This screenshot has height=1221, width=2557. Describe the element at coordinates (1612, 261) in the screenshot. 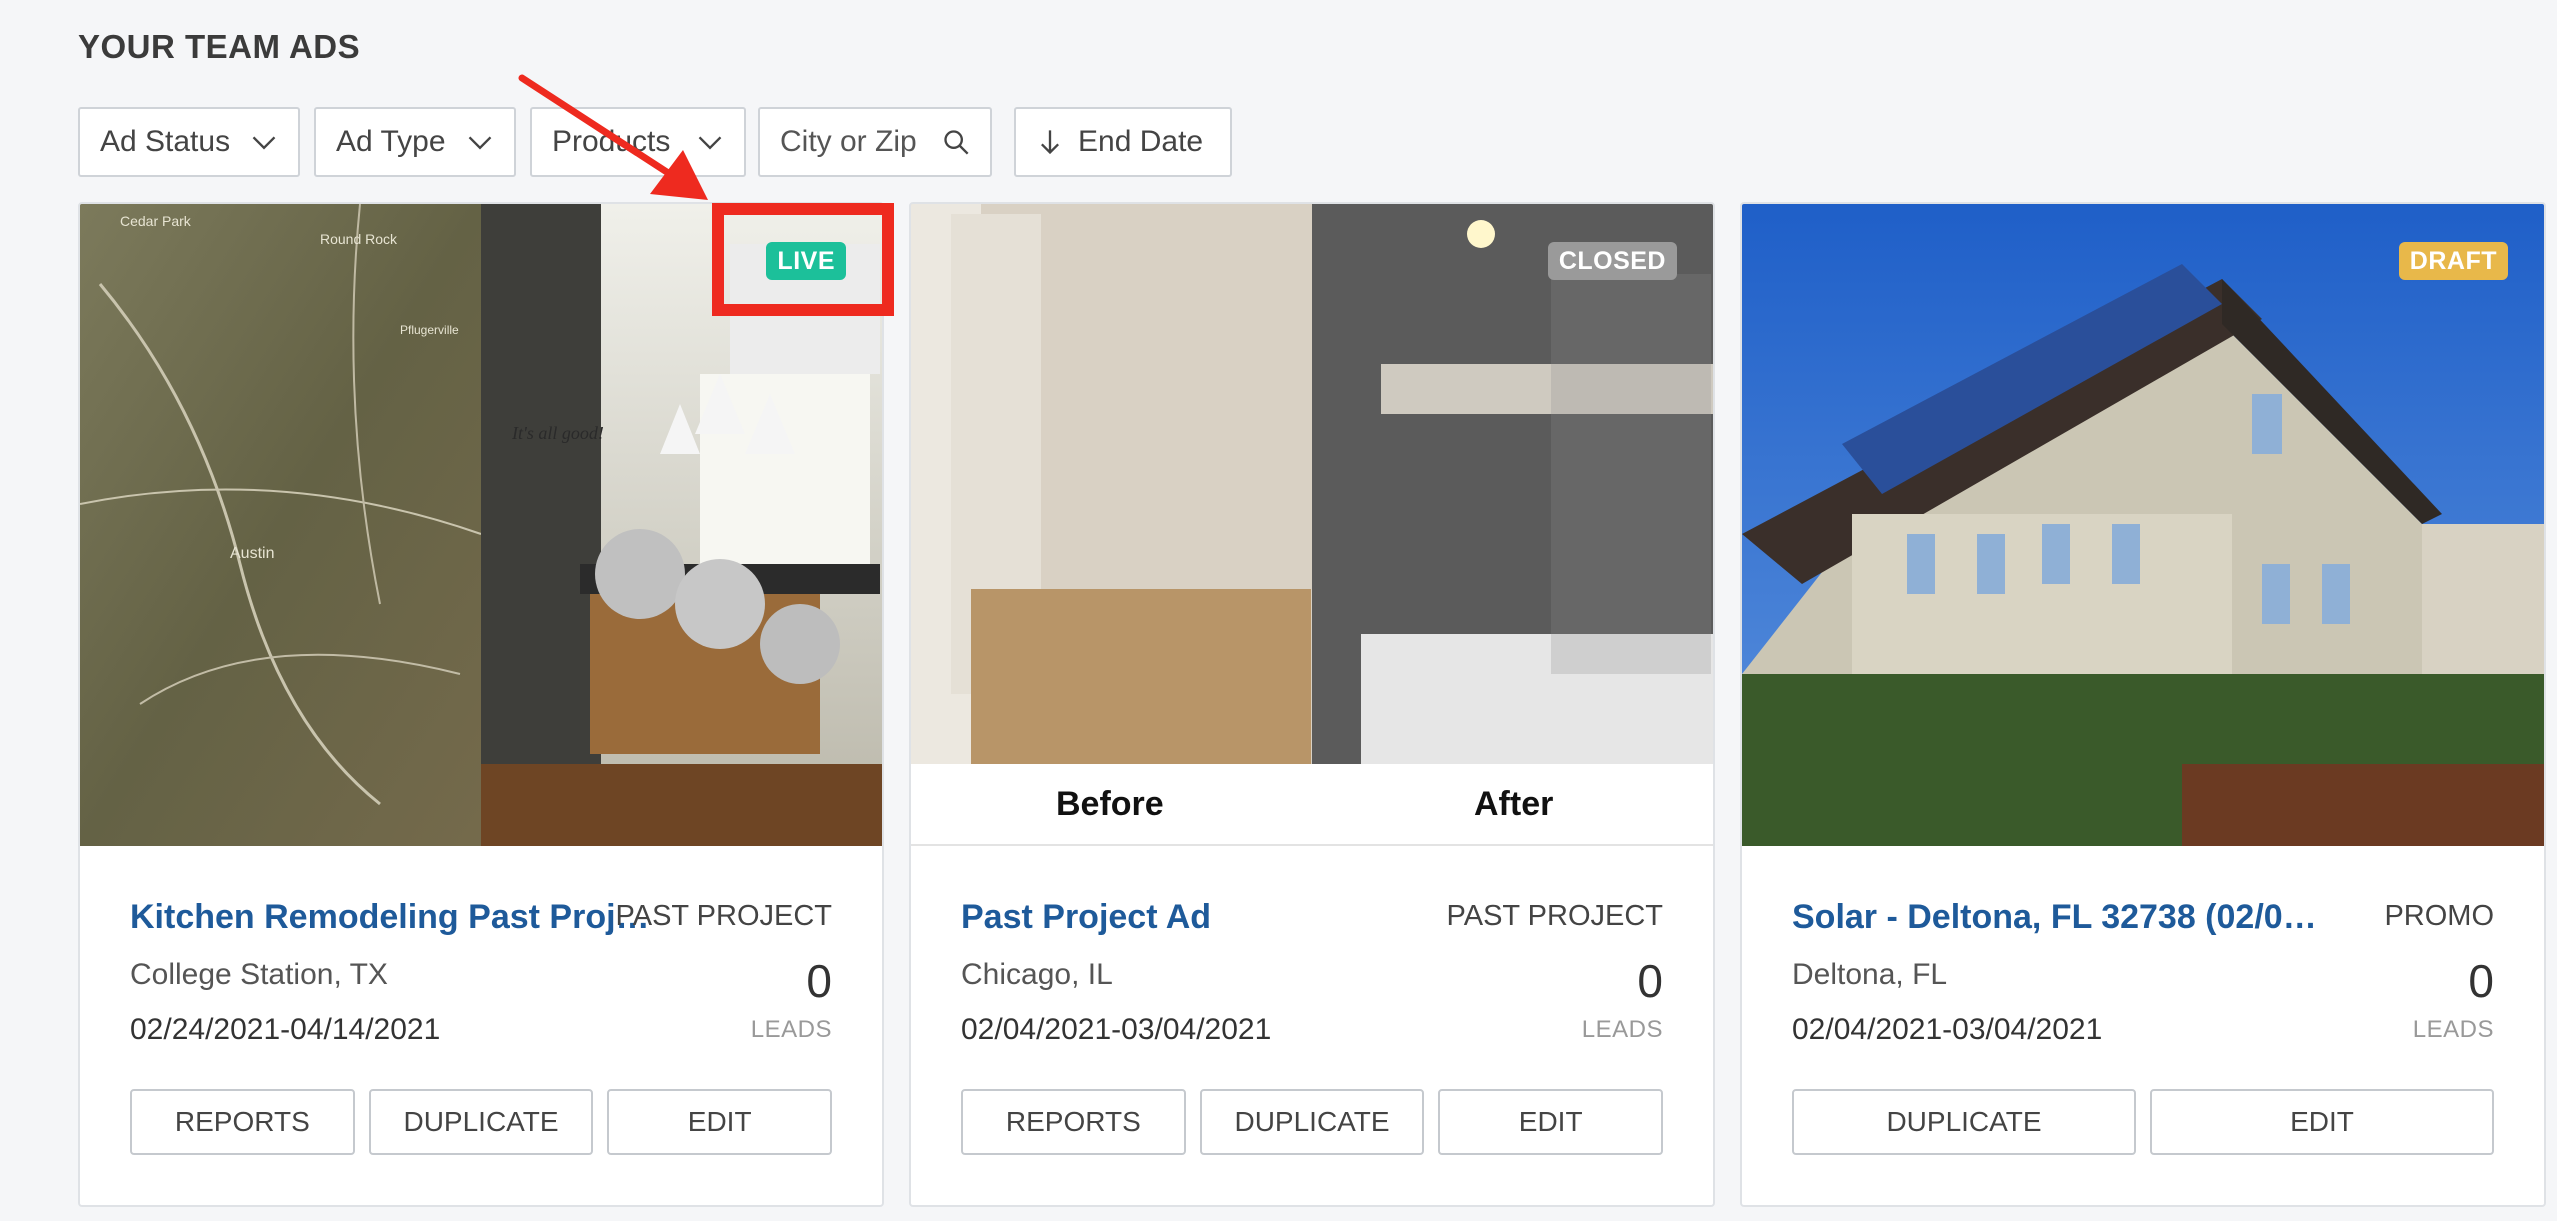

I see `status-badge: CLOSED` at that location.